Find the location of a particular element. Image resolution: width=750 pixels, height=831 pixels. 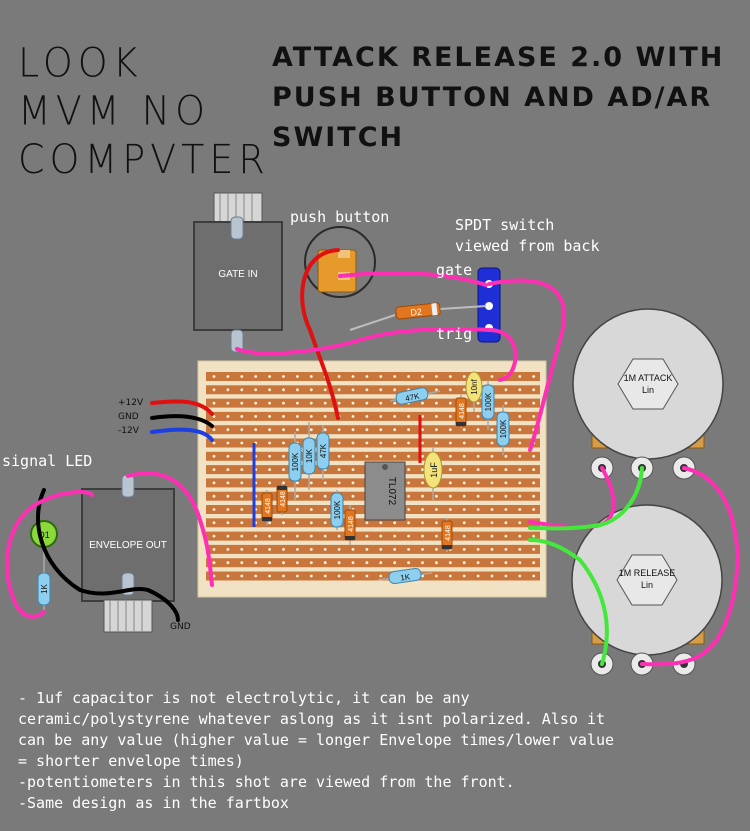

switch-trig-label: trig is located at coordinates (454, 334).